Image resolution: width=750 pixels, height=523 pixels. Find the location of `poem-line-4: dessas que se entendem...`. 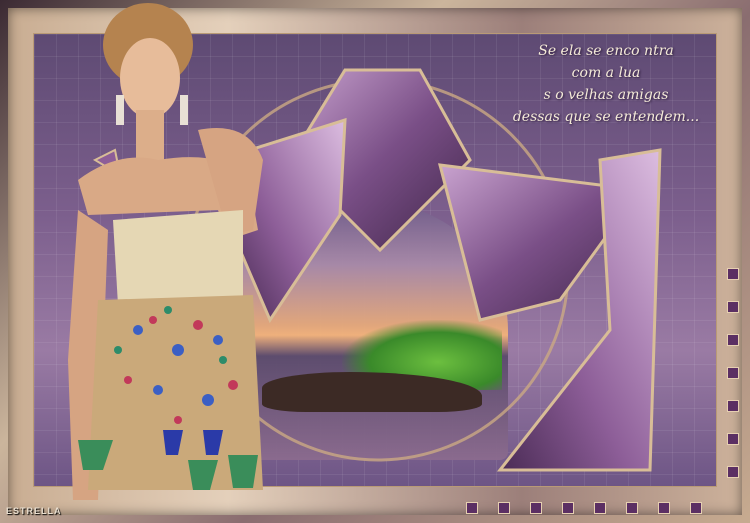

poem-line-4: dessas que se entendem... is located at coordinates (606, 117).